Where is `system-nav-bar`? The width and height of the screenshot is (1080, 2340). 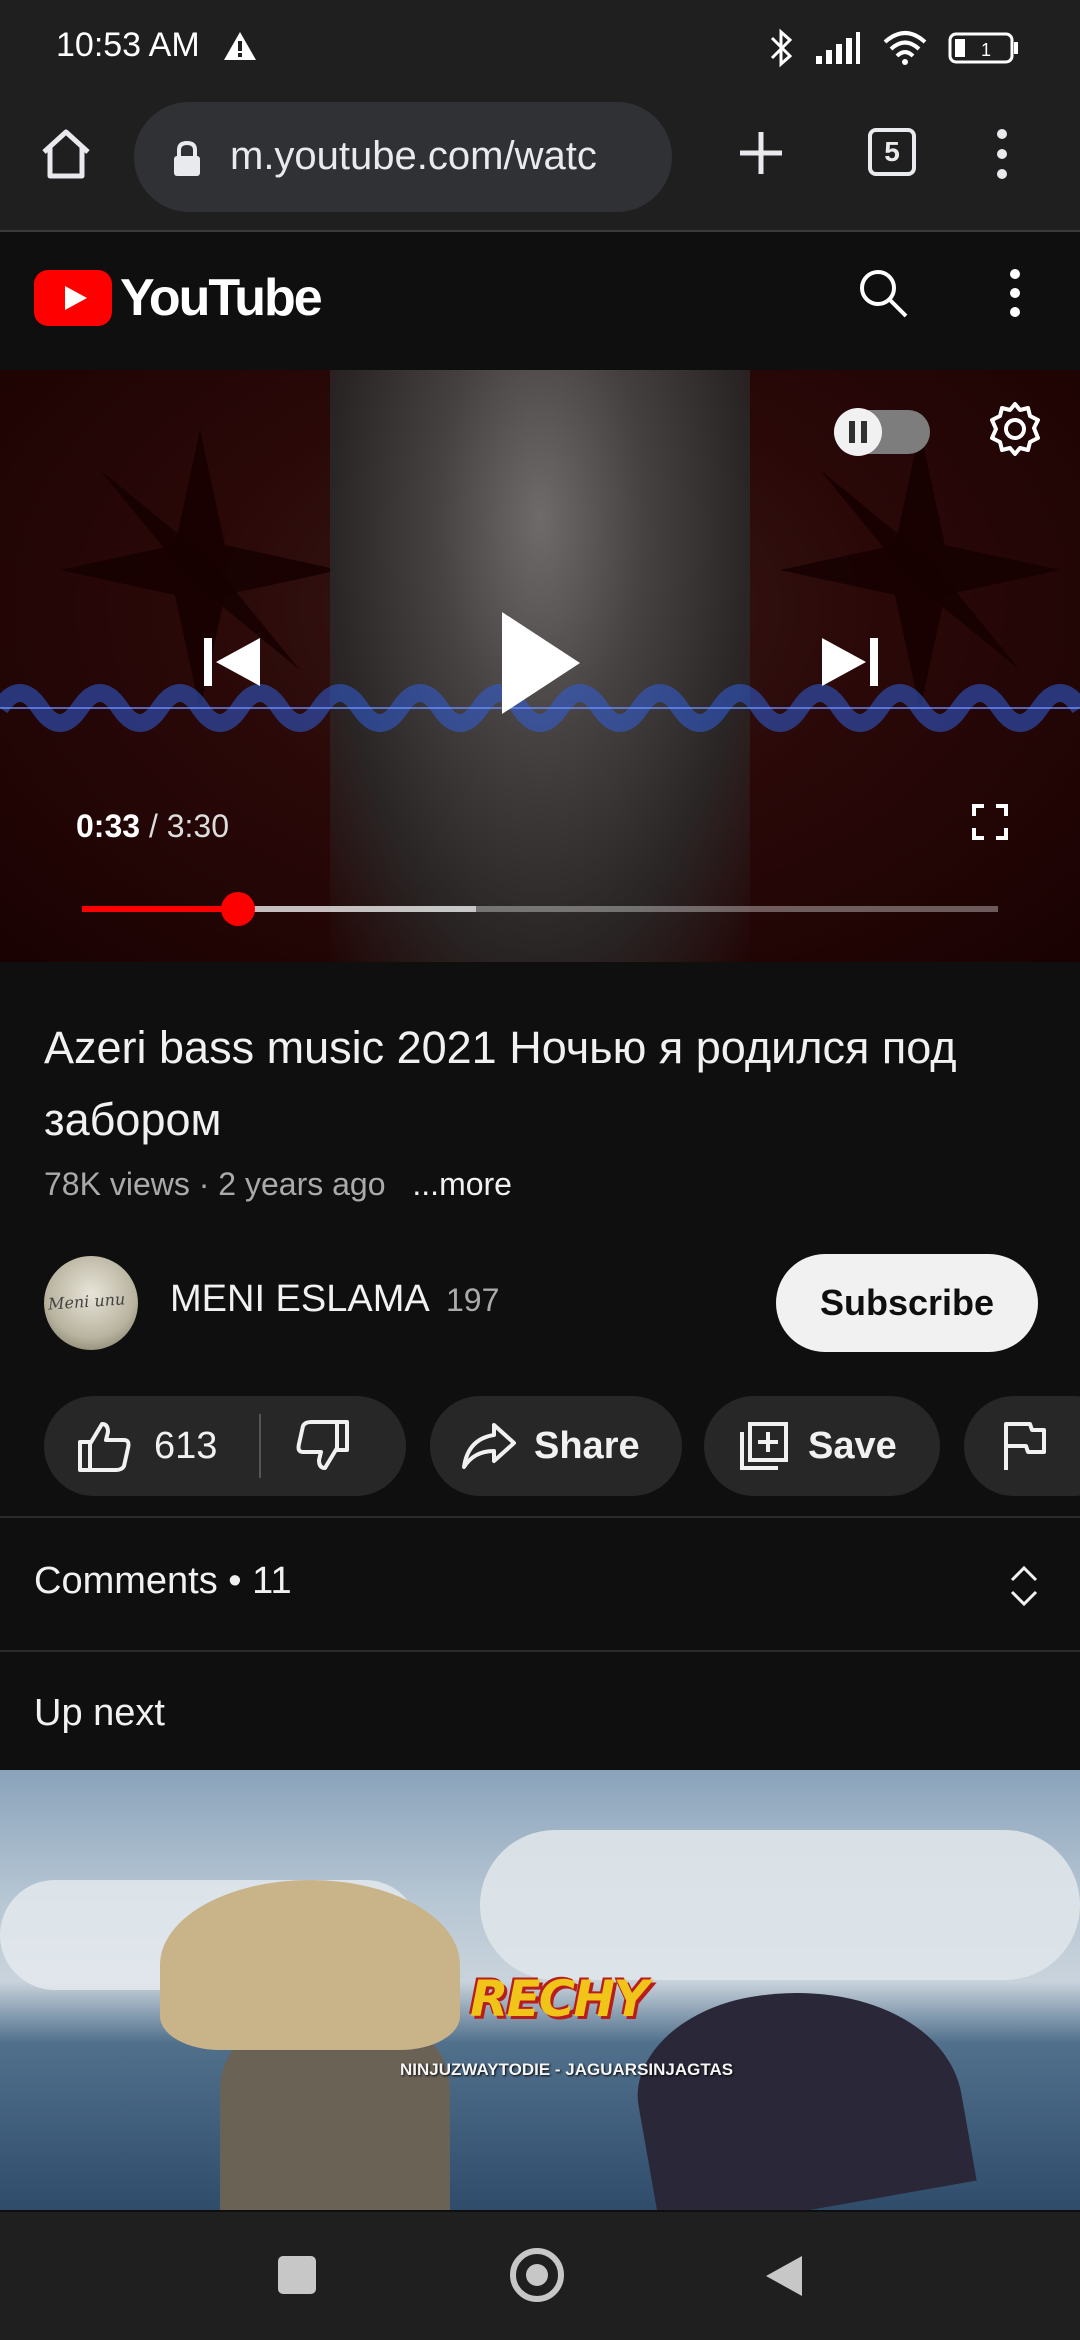
system-nav-bar is located at coordinates (540, 2276).